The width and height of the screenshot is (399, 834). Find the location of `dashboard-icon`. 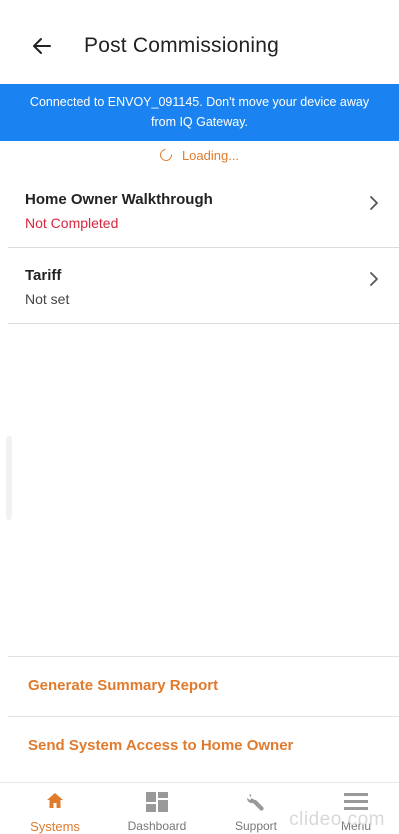

dashboard-icon is located at coordinates (157, 802).